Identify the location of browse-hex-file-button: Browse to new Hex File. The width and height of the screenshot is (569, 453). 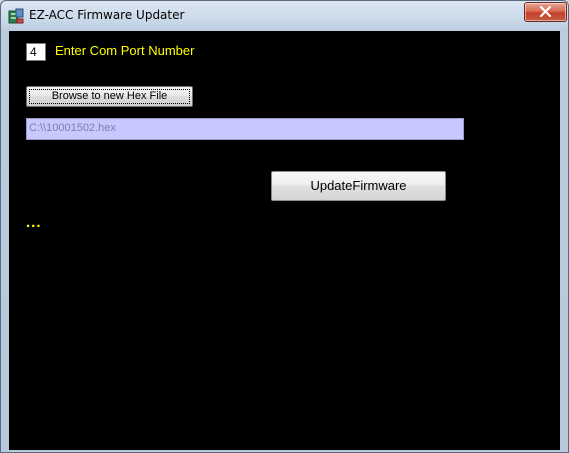
(109, 96).